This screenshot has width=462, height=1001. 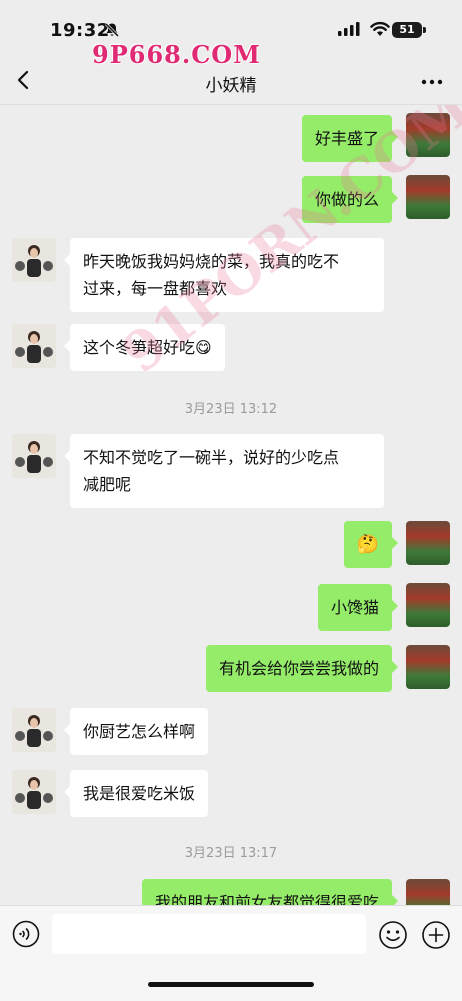 I want to click on voice-icon, so click(x=26, y=934).